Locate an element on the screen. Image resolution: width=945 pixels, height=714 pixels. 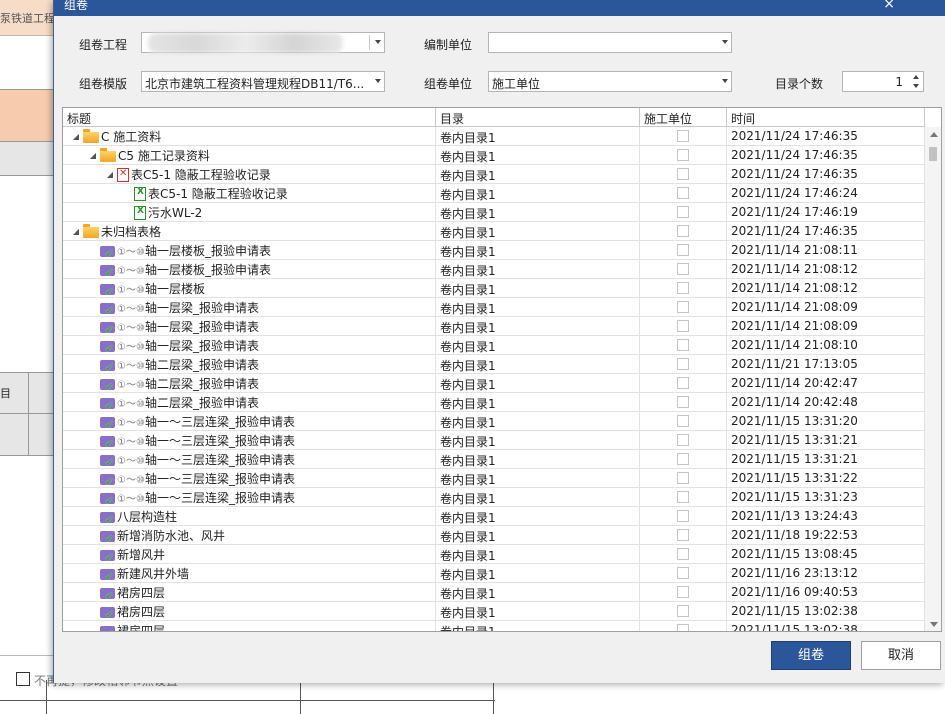
table-row: 新建风井外墙 卷内目录1 2021/11/16 23:13:12 is located at coordinates (494, 573).